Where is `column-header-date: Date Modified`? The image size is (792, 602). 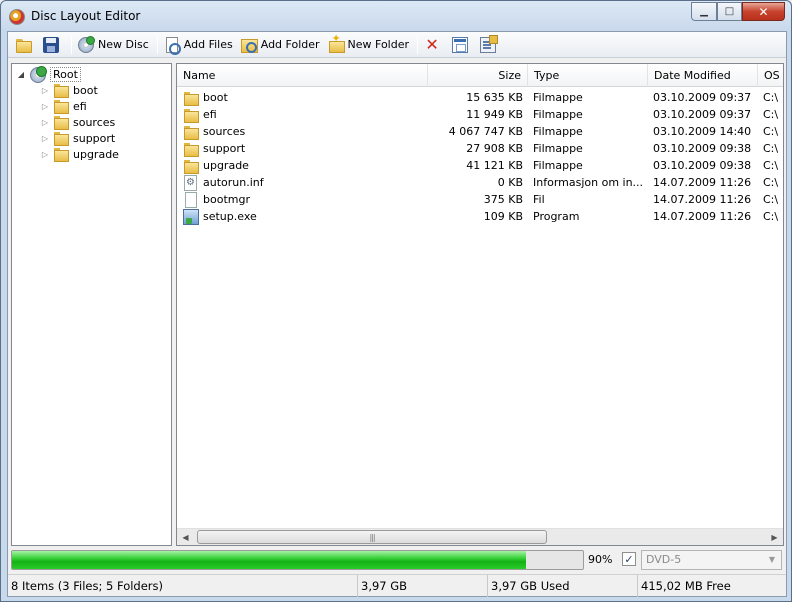 column-header-date: Date Modified is located at coordinates (703, 75).